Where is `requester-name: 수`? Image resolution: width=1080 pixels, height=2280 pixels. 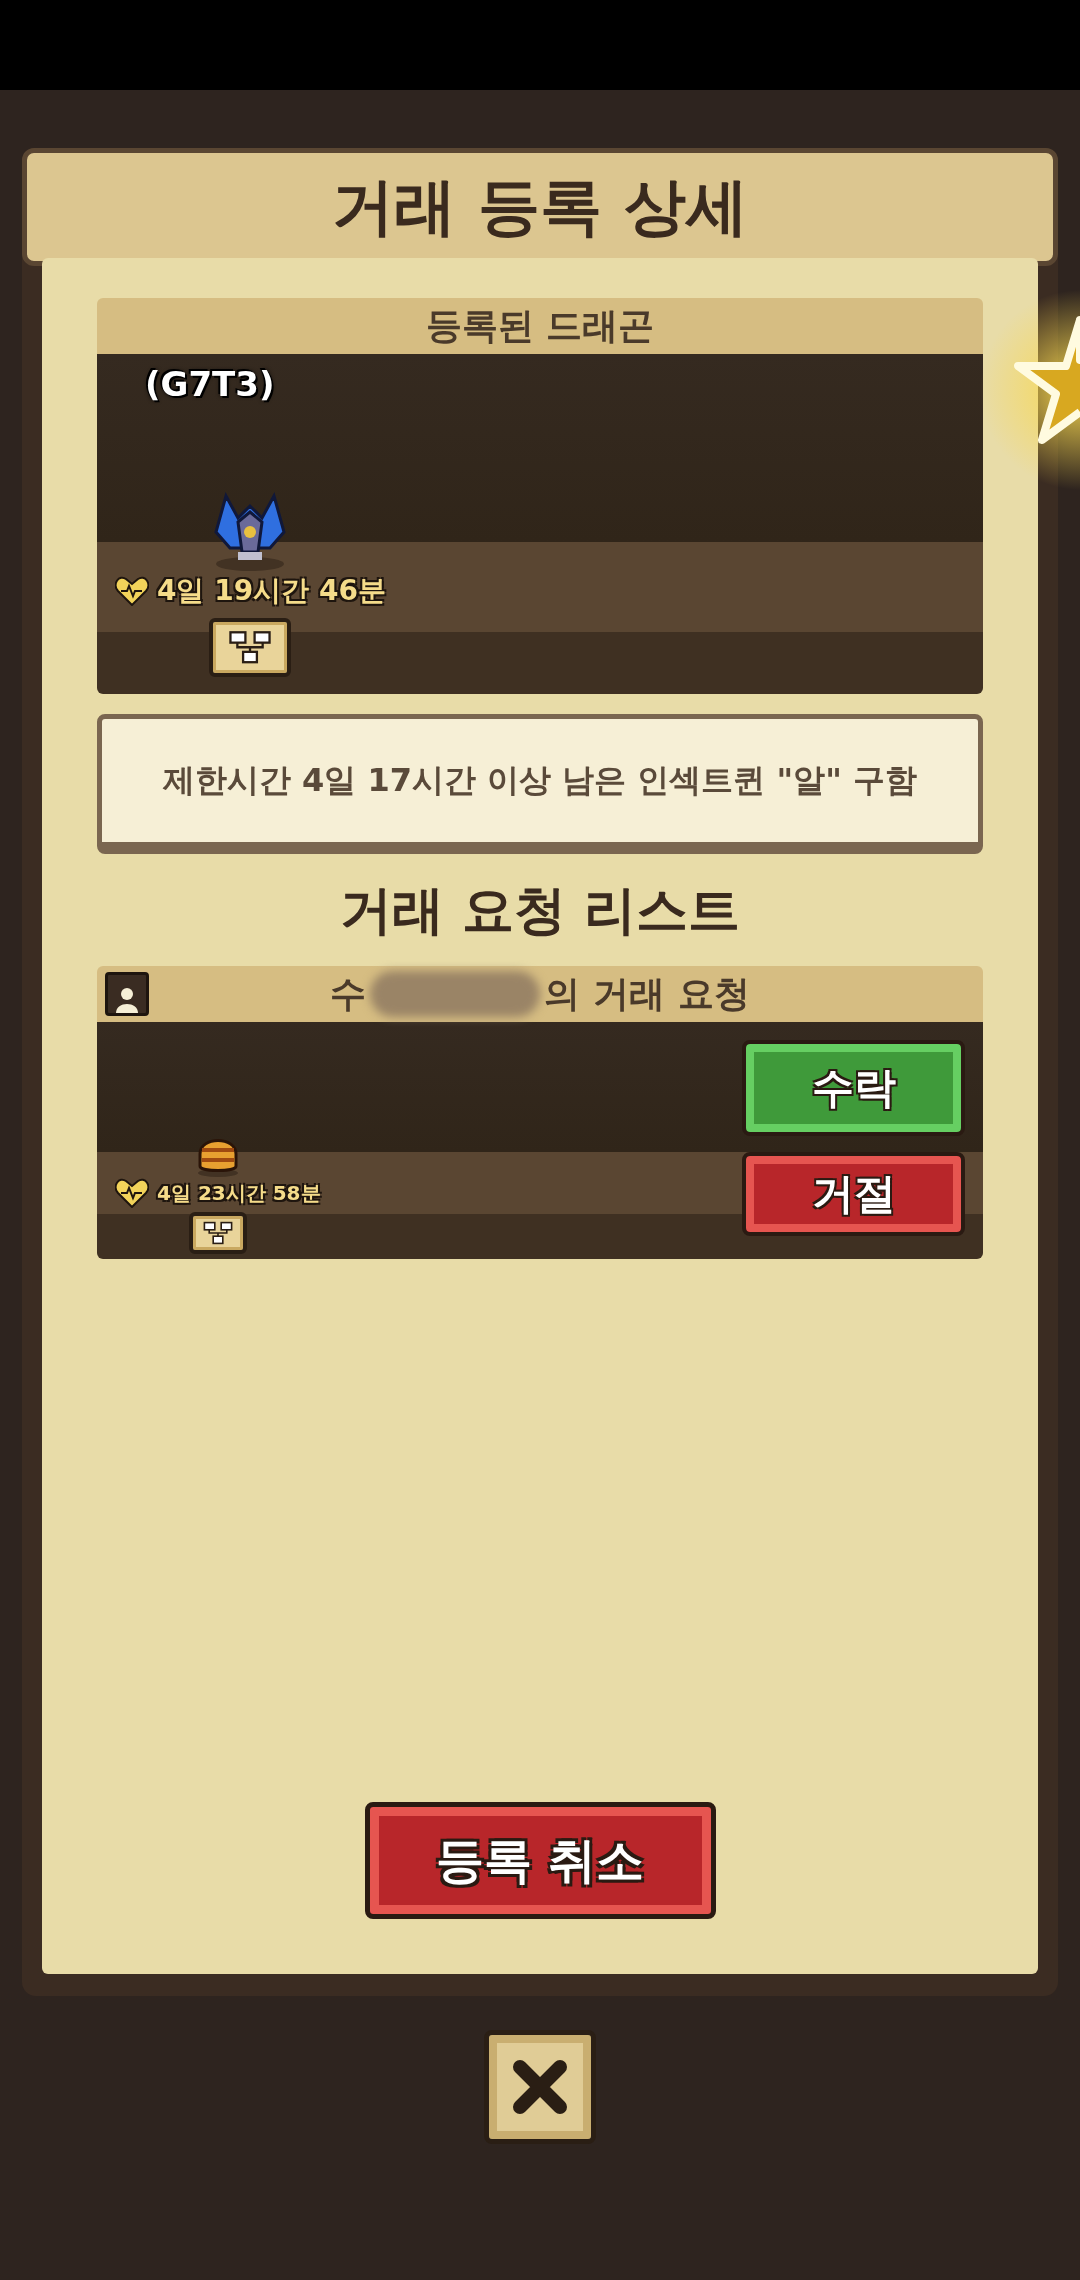
requester-name: 수 is located at coordinates (348, 993).